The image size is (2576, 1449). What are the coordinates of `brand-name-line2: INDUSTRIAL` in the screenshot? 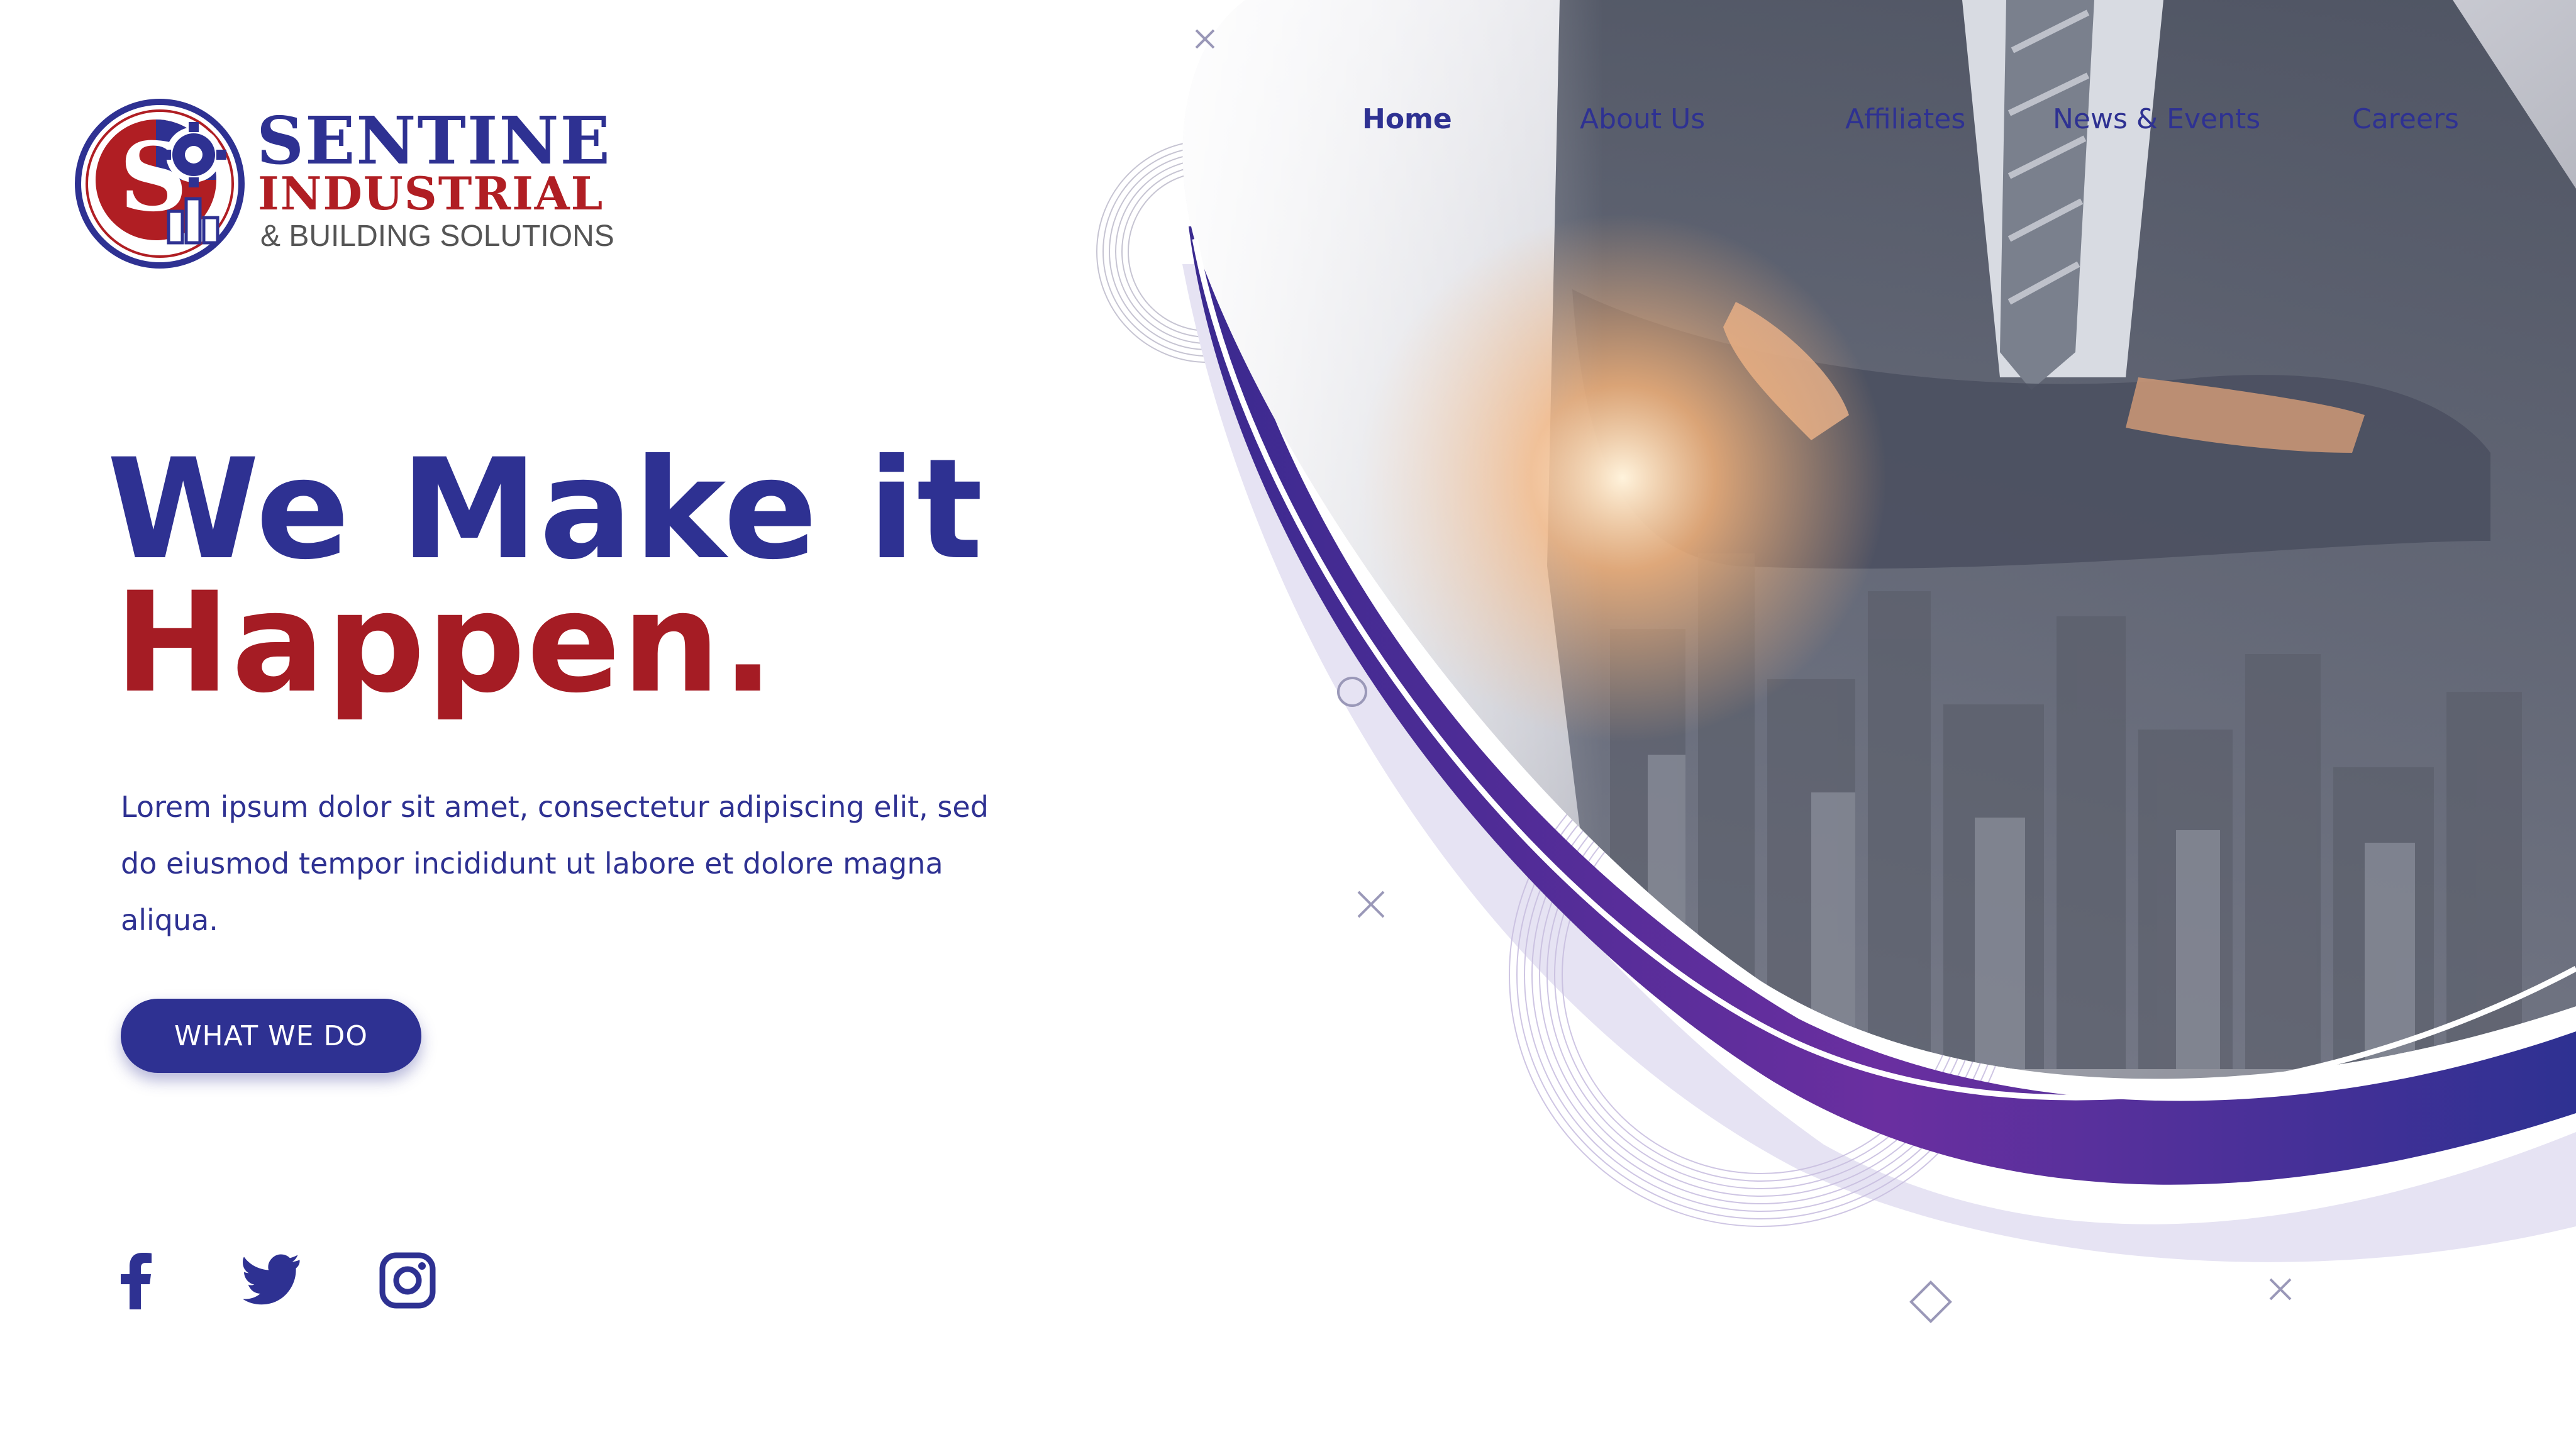 It's located at (431, 193).